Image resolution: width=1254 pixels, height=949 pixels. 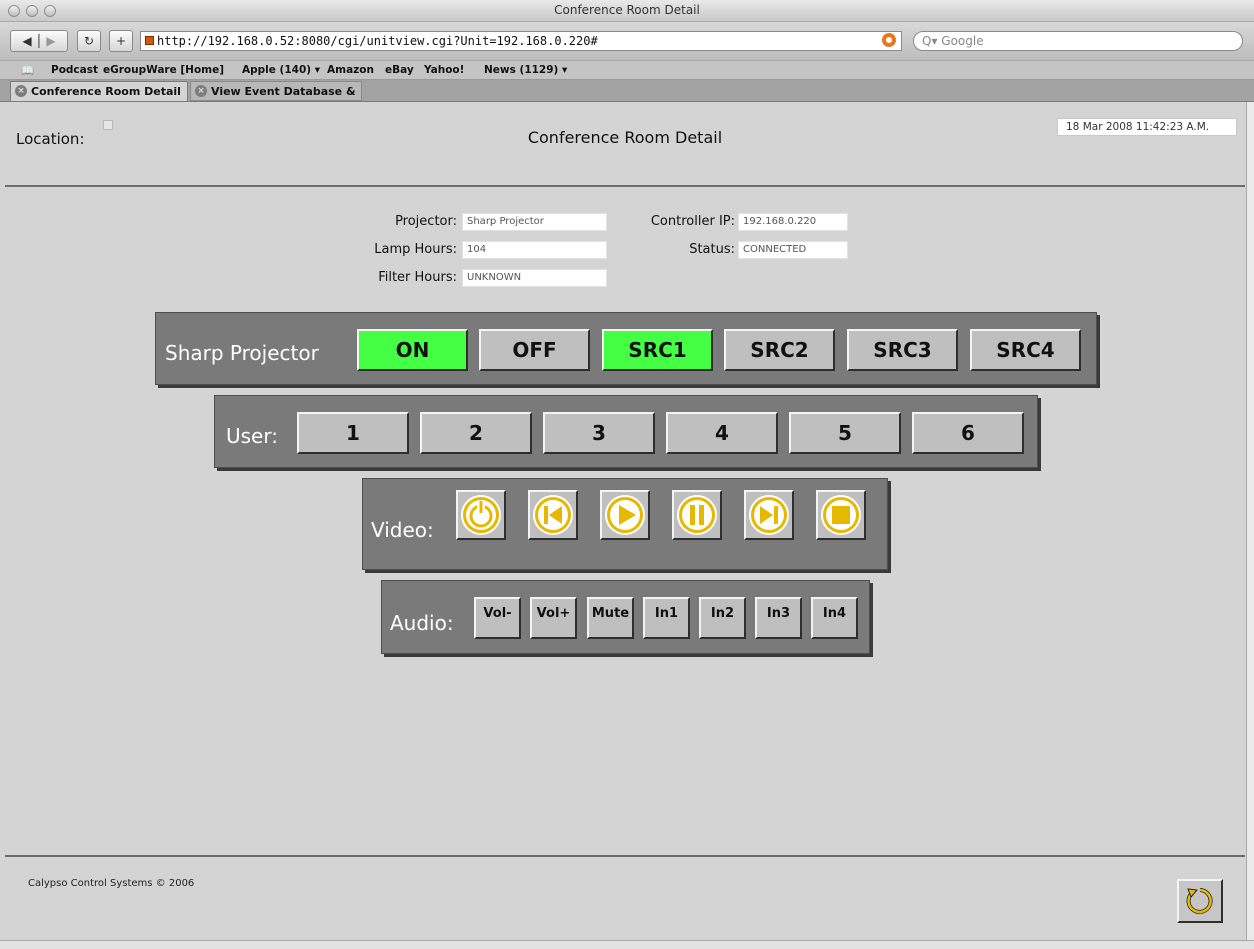 I want to click on input-1-button: In1, so click(x=666, y=618).